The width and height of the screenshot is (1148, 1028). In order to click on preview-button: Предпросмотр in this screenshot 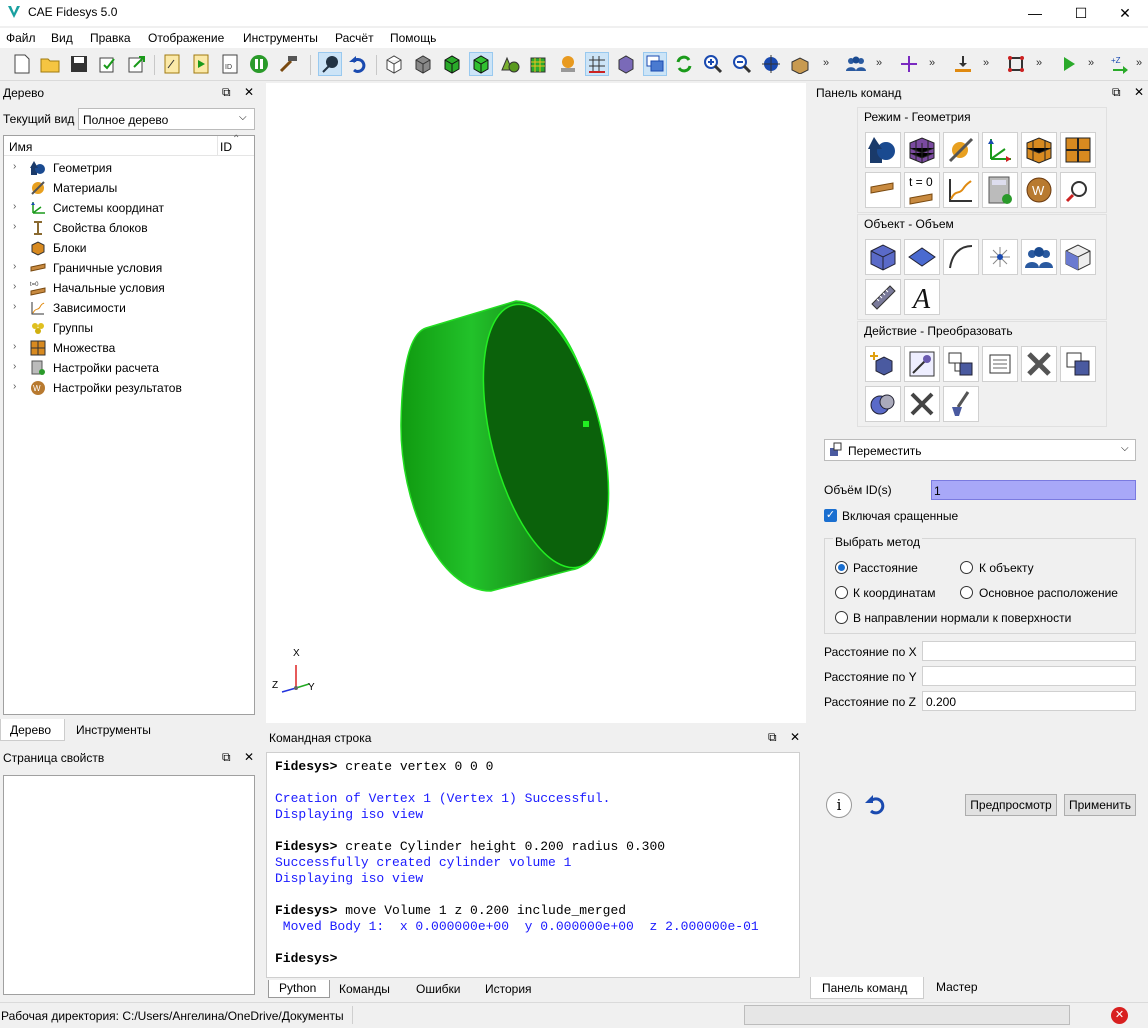, I will do `click(1011, 805)`.